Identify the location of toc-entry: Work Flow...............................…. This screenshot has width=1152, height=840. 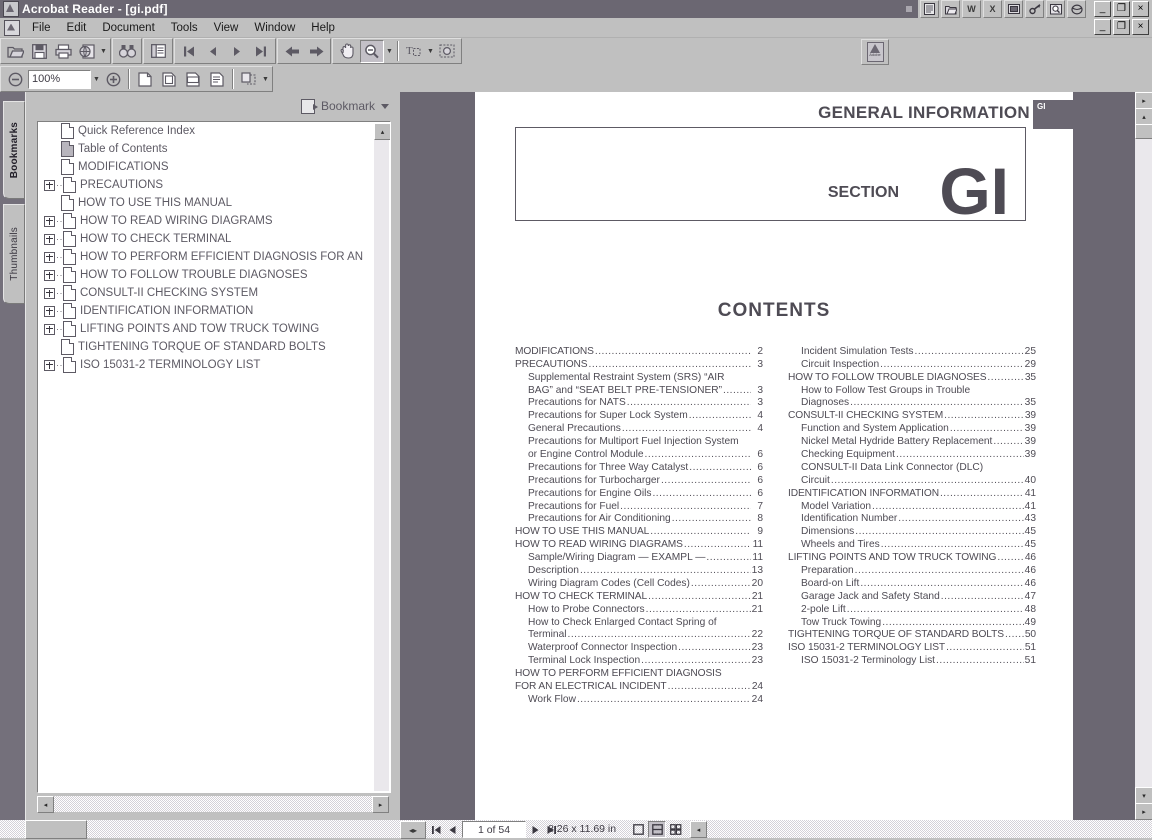
(639, 698).